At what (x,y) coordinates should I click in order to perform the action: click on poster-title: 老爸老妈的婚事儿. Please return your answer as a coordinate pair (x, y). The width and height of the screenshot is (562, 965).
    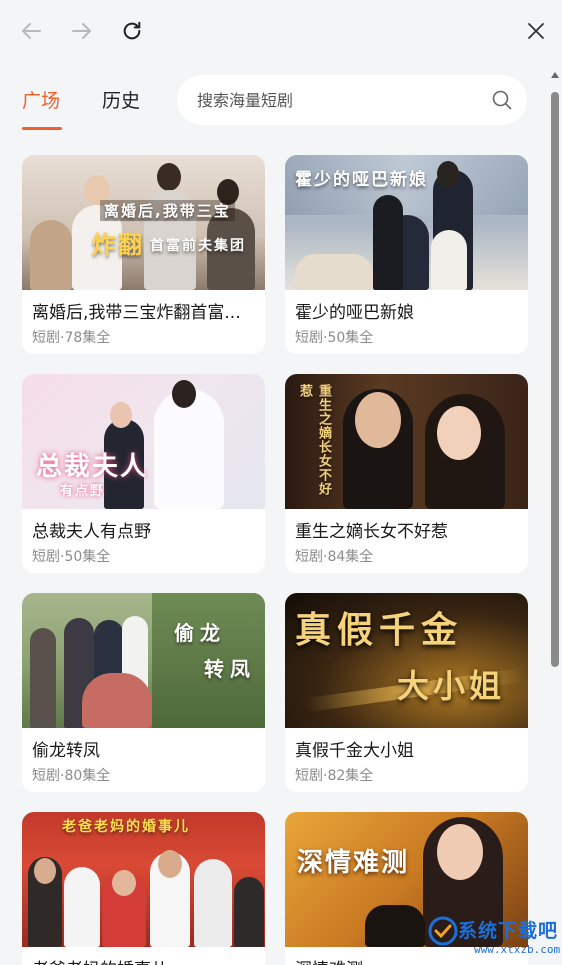
    Looking at the image, I should click on (126, 827).